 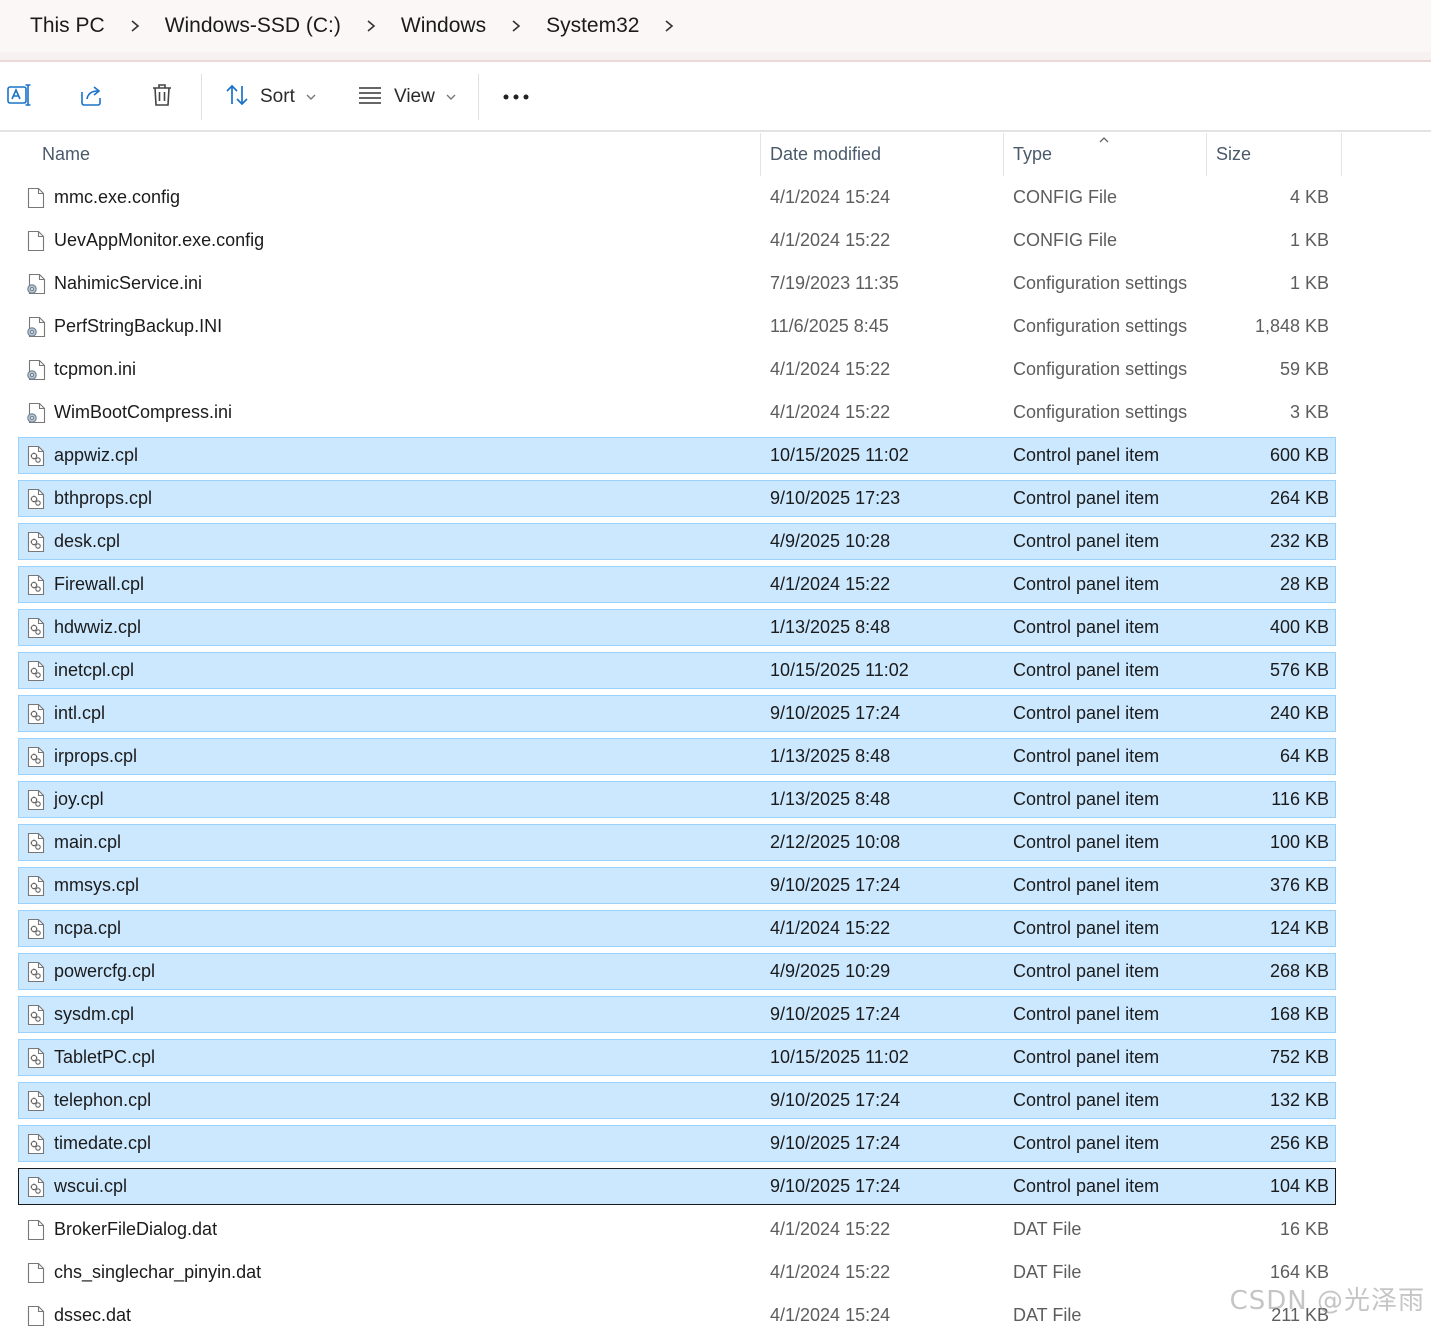 I want to click on file-date-modified: 7/19/2023 11:35, so click(x=834, y=283).